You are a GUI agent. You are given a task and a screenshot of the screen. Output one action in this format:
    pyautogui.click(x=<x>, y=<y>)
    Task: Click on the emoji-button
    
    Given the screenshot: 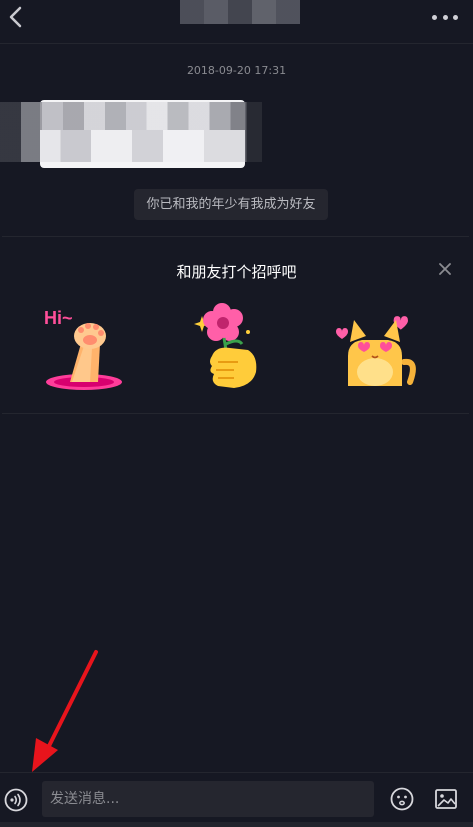 What is the action you would take?
    pyautogui.click(x=402, y=799)
    